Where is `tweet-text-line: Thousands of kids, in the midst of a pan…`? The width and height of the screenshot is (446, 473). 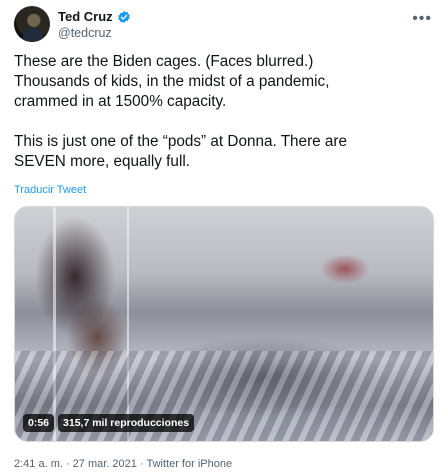
tweet-text-line: Thousands of kids, in the midst of a pan… is located at coordinates (172, 81).